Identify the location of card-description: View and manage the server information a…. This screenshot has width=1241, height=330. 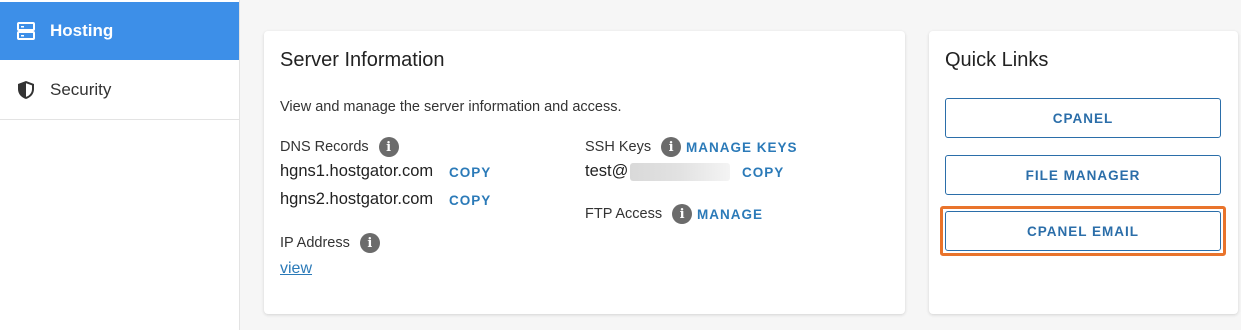
(451, 107).